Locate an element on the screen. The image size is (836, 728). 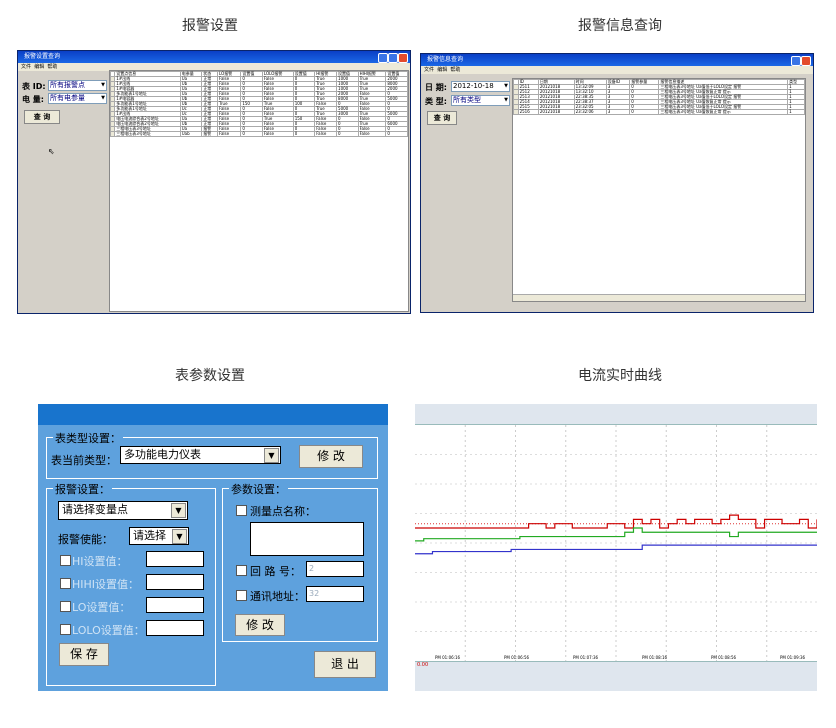
variable-point-select: 请选择变量点 ▼ is located at coordinates (123, 510).